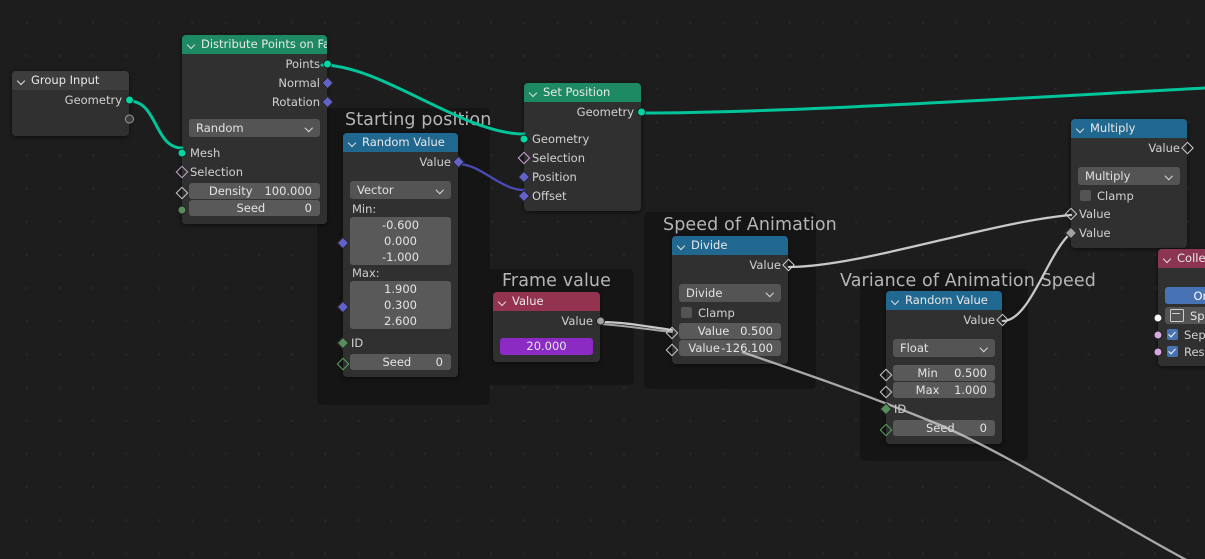 The image size is (1205, 559). Describe the element at coordinates (400, 289) in the screenshot. I see `max-x-field: 1.900` at that location.